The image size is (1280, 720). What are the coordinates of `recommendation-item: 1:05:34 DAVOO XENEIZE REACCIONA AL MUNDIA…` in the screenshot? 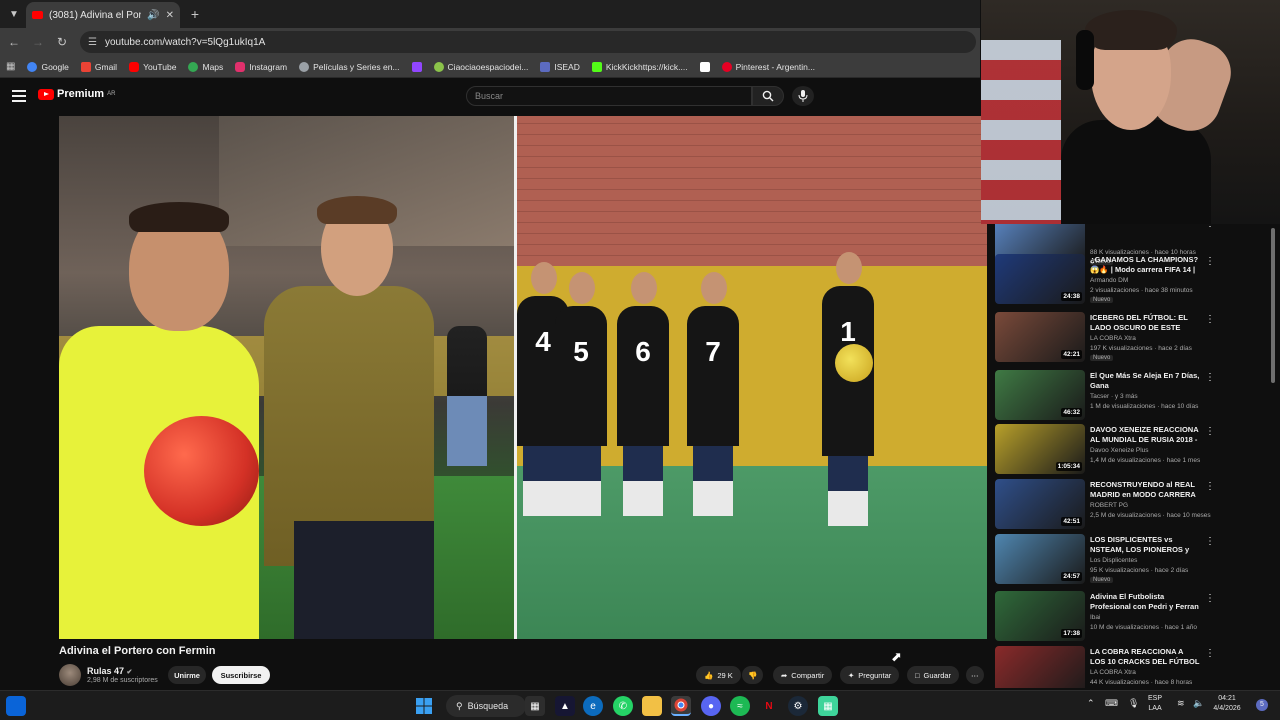 It's located at (1132, 451).